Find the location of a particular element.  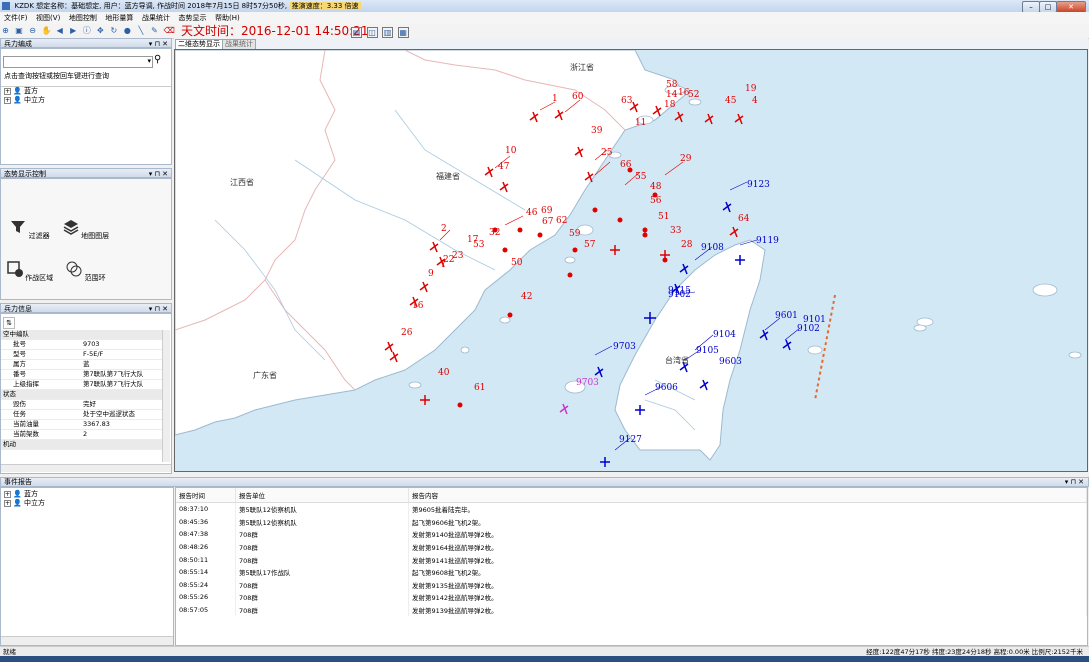

property-row: 当前油量 3367.83 is located at coordinates (82, 425).